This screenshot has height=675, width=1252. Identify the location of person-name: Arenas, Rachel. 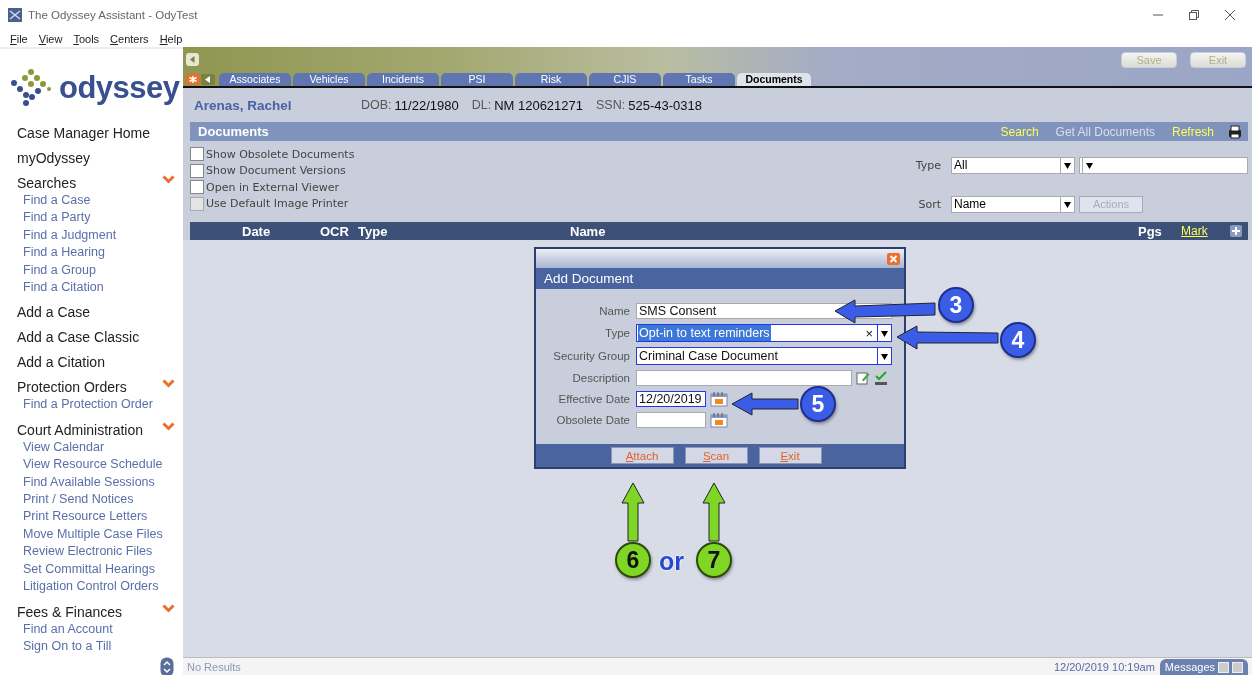
(243, 105).